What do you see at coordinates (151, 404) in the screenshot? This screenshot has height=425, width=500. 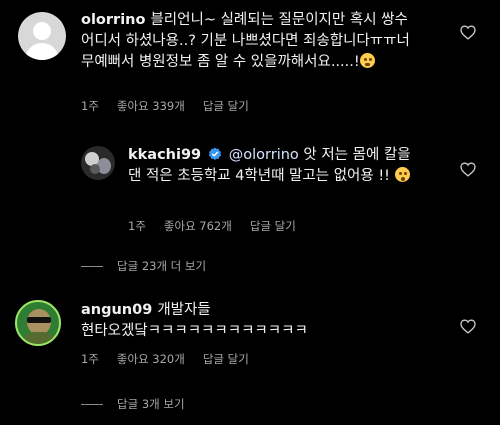 I see `view-replies-label: 답글 3개 보기` at bounding box center [151, 404].